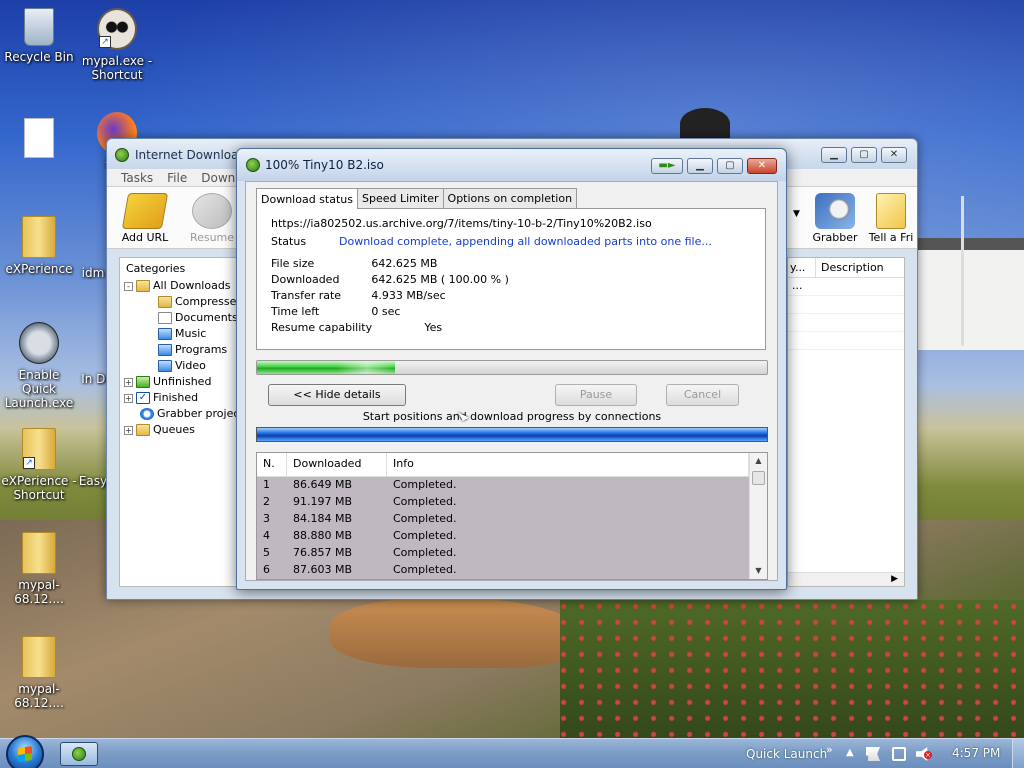  Describe the element at coordinates (503, 570) in the screenshot. I see `table-row: 6 87.603 MB Completed.` at that location.